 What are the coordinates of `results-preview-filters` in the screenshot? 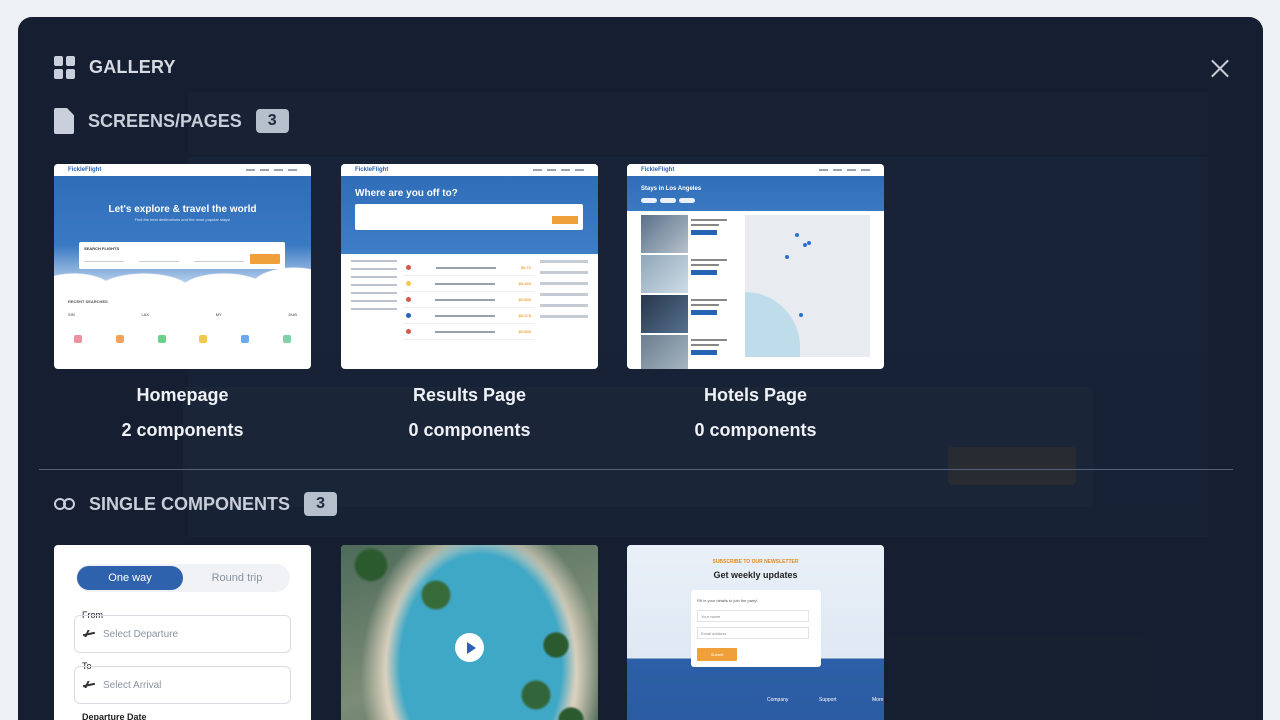 It's located at (374, 300).